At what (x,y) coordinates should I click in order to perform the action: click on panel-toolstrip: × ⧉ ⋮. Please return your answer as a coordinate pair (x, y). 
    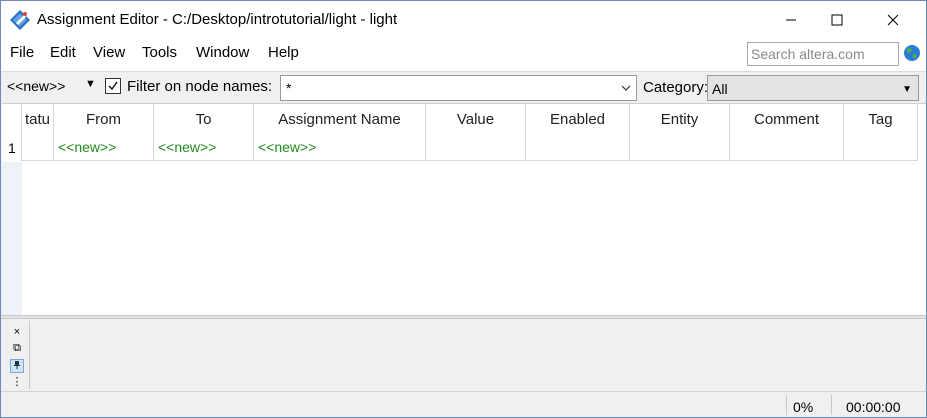
    Looking at the image, I should click on (18, 355).